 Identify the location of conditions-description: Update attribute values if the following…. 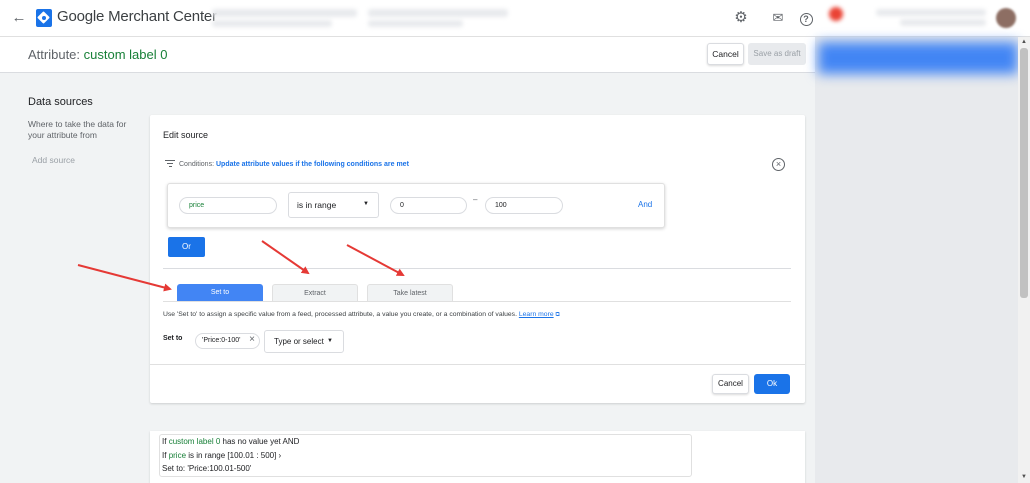
(312, 164).